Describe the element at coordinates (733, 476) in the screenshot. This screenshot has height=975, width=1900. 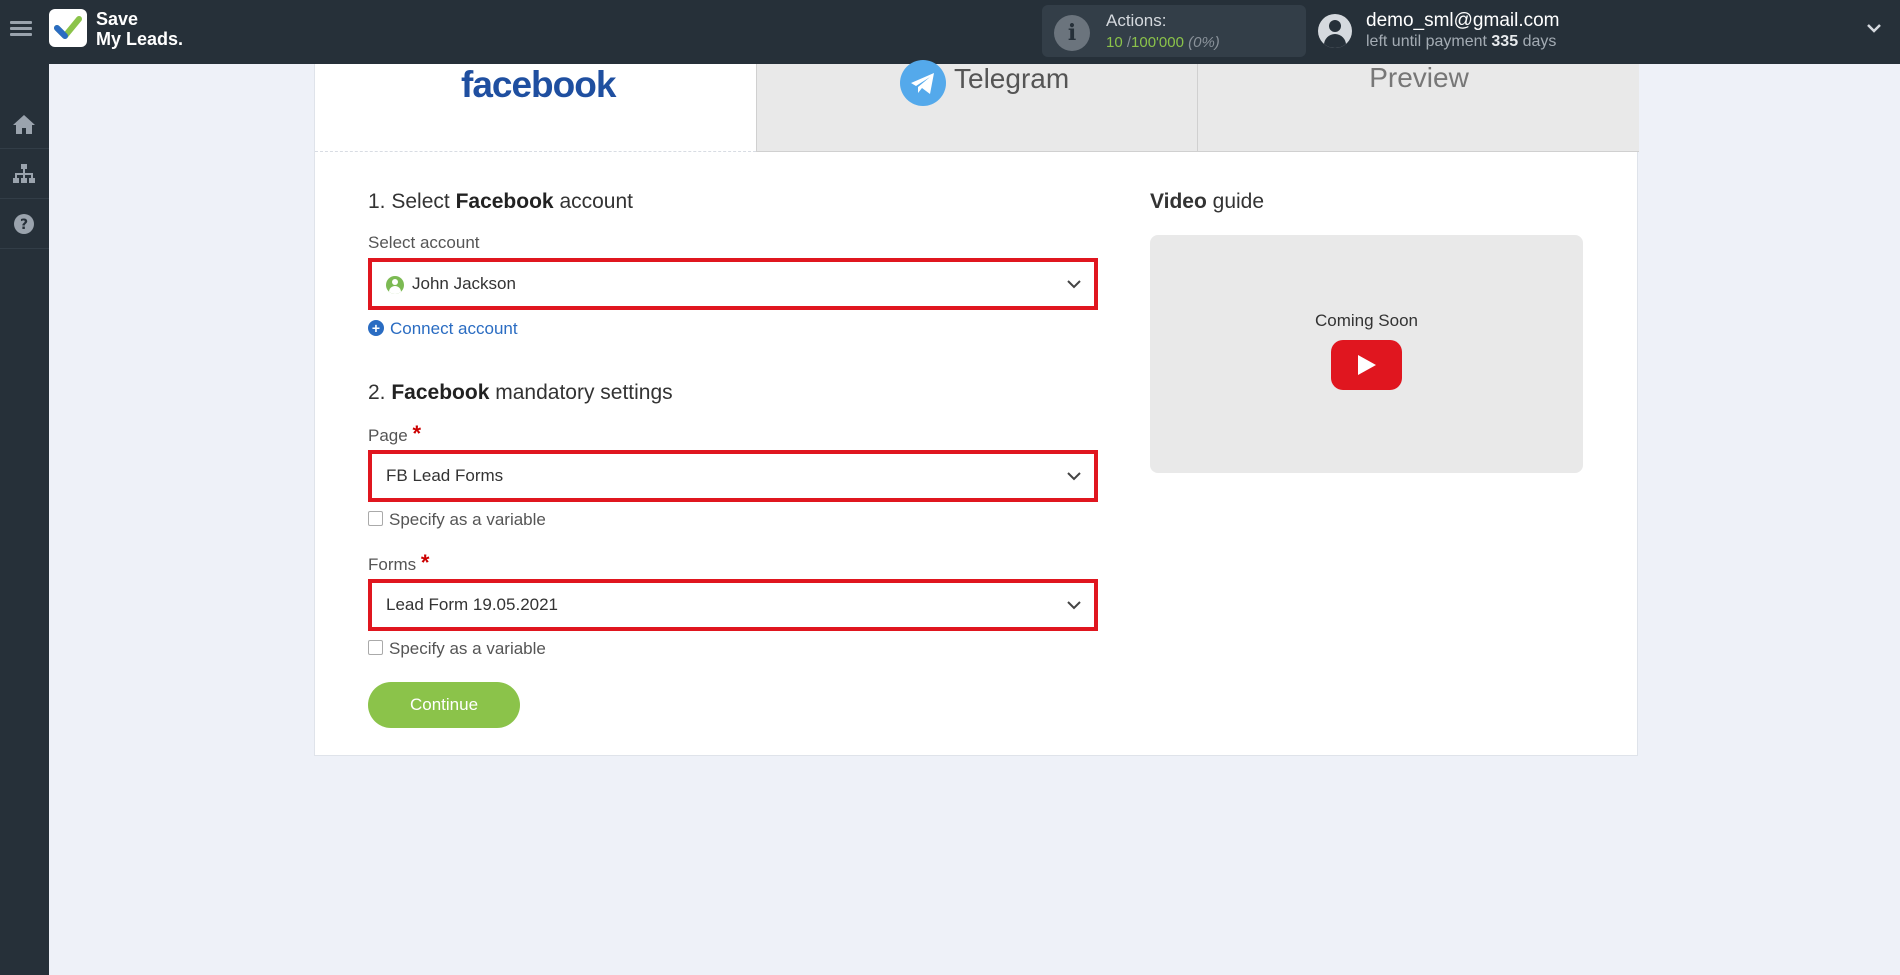
I see `page-select: FB Lead Forms` at that location.